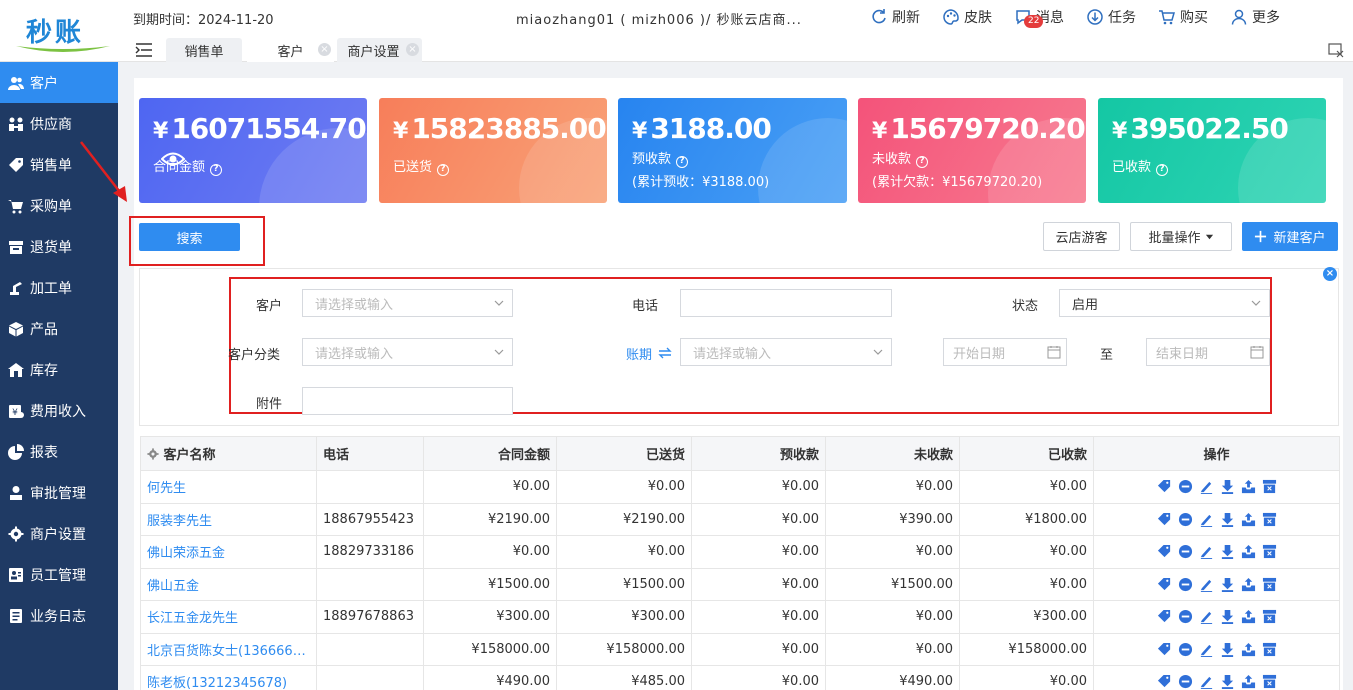 This screenshot has width=1353, height=690. I want to click on card-contract-amount: ¥16071554.70 合同金额?, so click(253, 150).